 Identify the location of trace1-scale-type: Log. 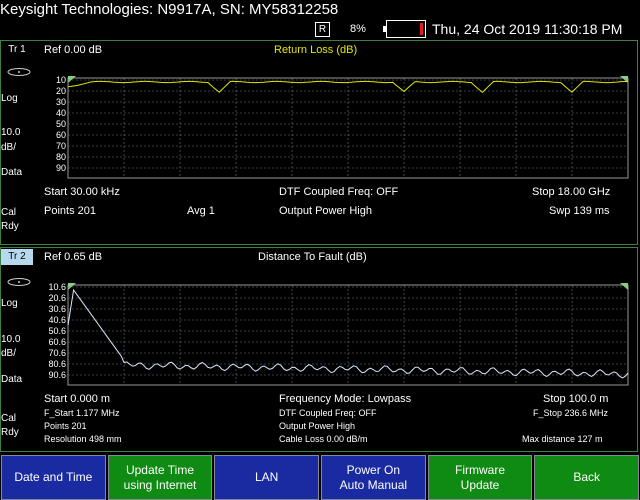
(9, 98).